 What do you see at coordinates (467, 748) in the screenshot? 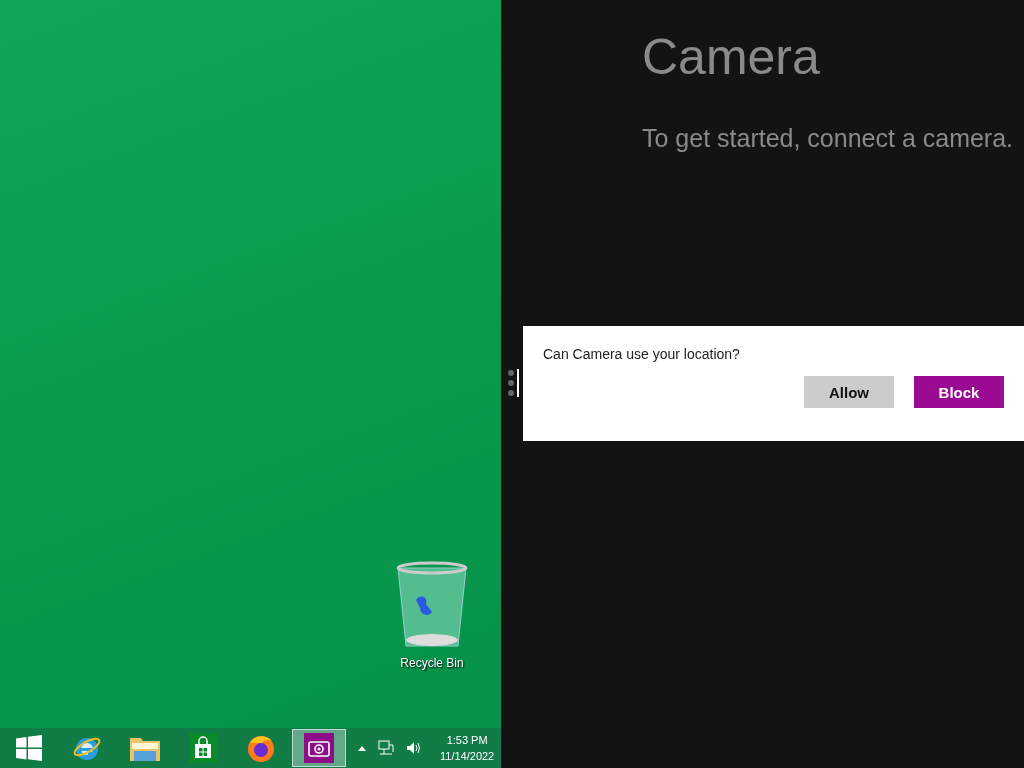
I see `clock: 1:53 PM 11/14/2022` at bounding box center [467, 748].